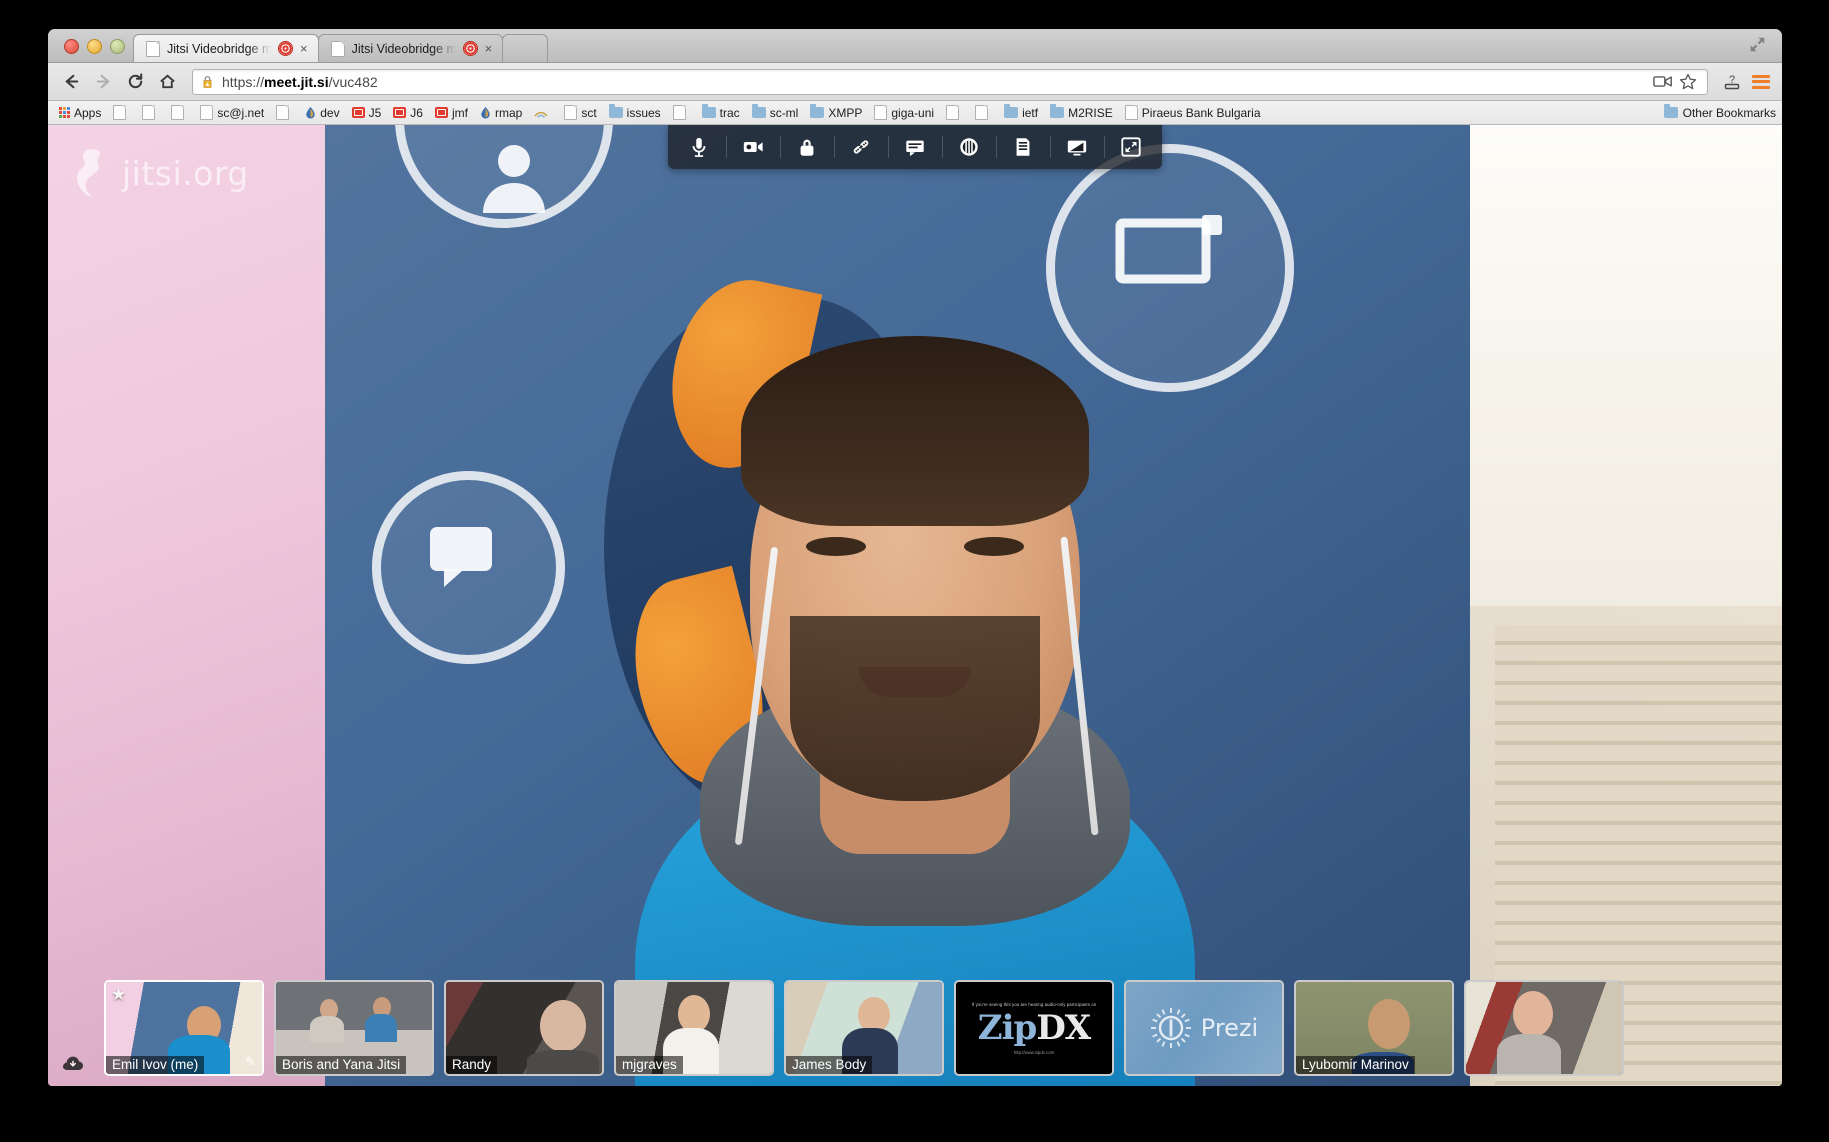  What do you see at coordinates (155, 1065) in the screenshot?
I see `participant-name: Emil Ivov (me)` at bounding box center [155, 1065].